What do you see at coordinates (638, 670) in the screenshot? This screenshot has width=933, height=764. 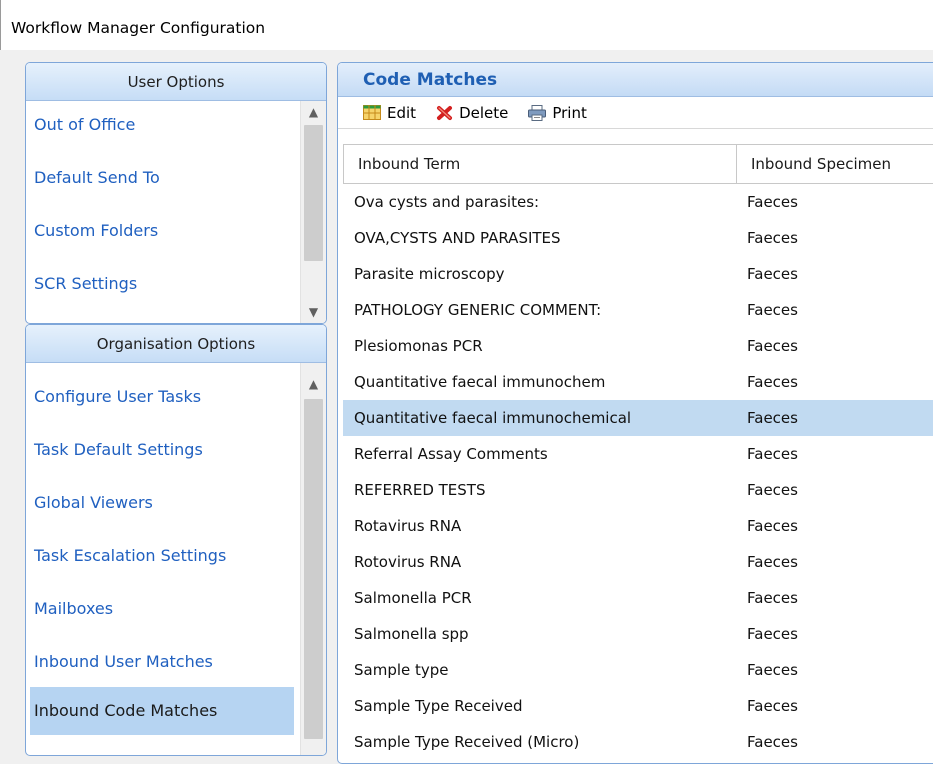 I see `table-row: Sample type Faeces` at bounding box center [638, 670].